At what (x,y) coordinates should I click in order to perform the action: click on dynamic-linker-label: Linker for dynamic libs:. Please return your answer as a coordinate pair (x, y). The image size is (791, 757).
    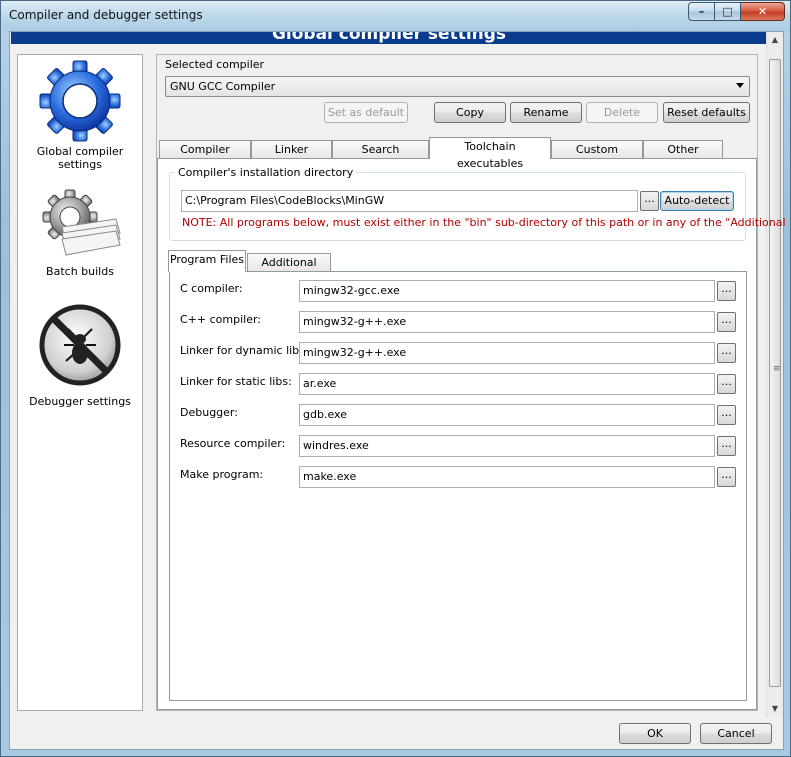
    Looking at the image, I should click on (244, 350).